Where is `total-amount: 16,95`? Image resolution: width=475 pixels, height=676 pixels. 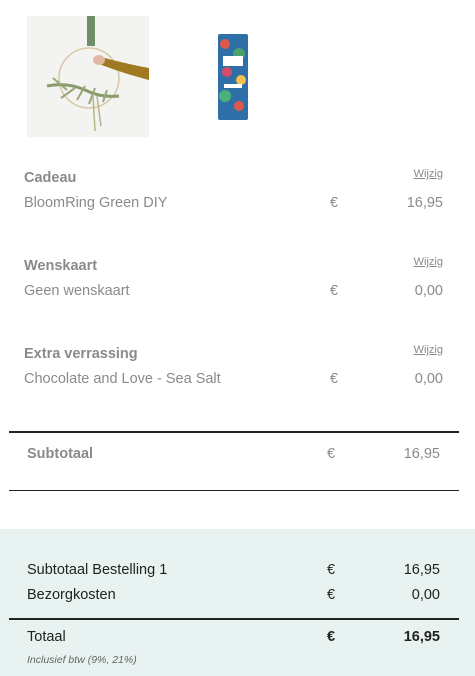
total-amount: 16,95 is located at coordinates (421, 637).